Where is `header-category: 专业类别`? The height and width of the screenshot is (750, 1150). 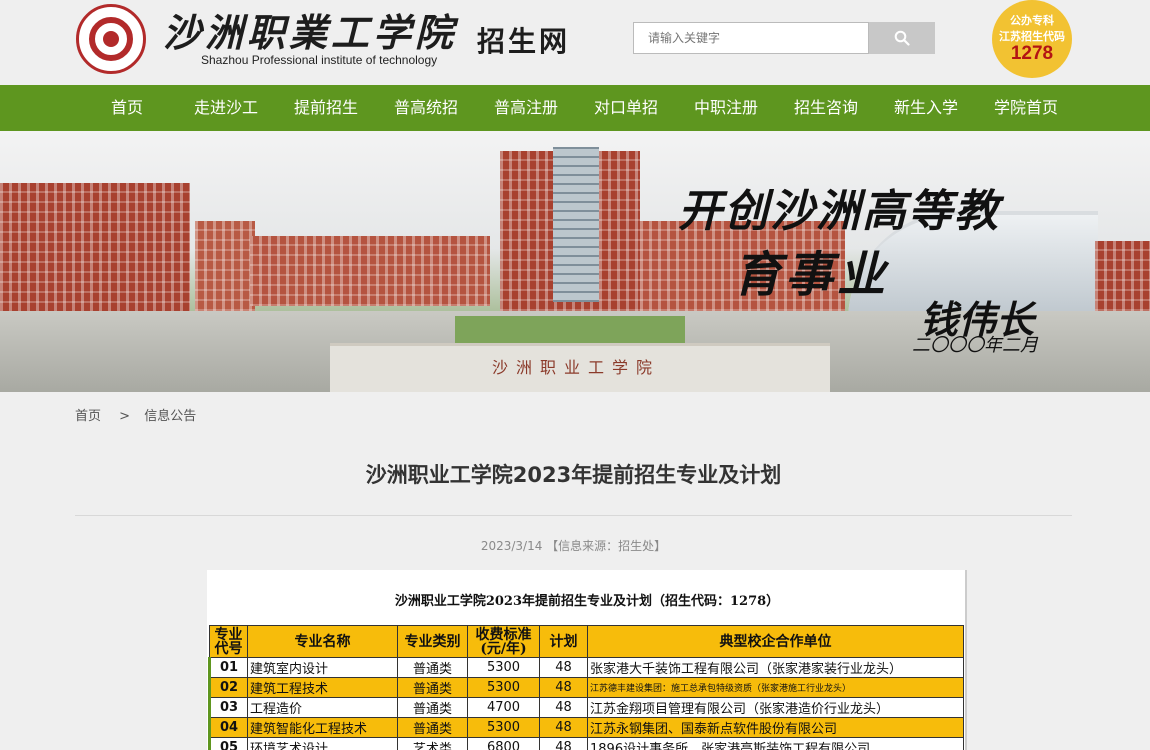
header-category: 专业类别 is located at coordinates (432, 641).